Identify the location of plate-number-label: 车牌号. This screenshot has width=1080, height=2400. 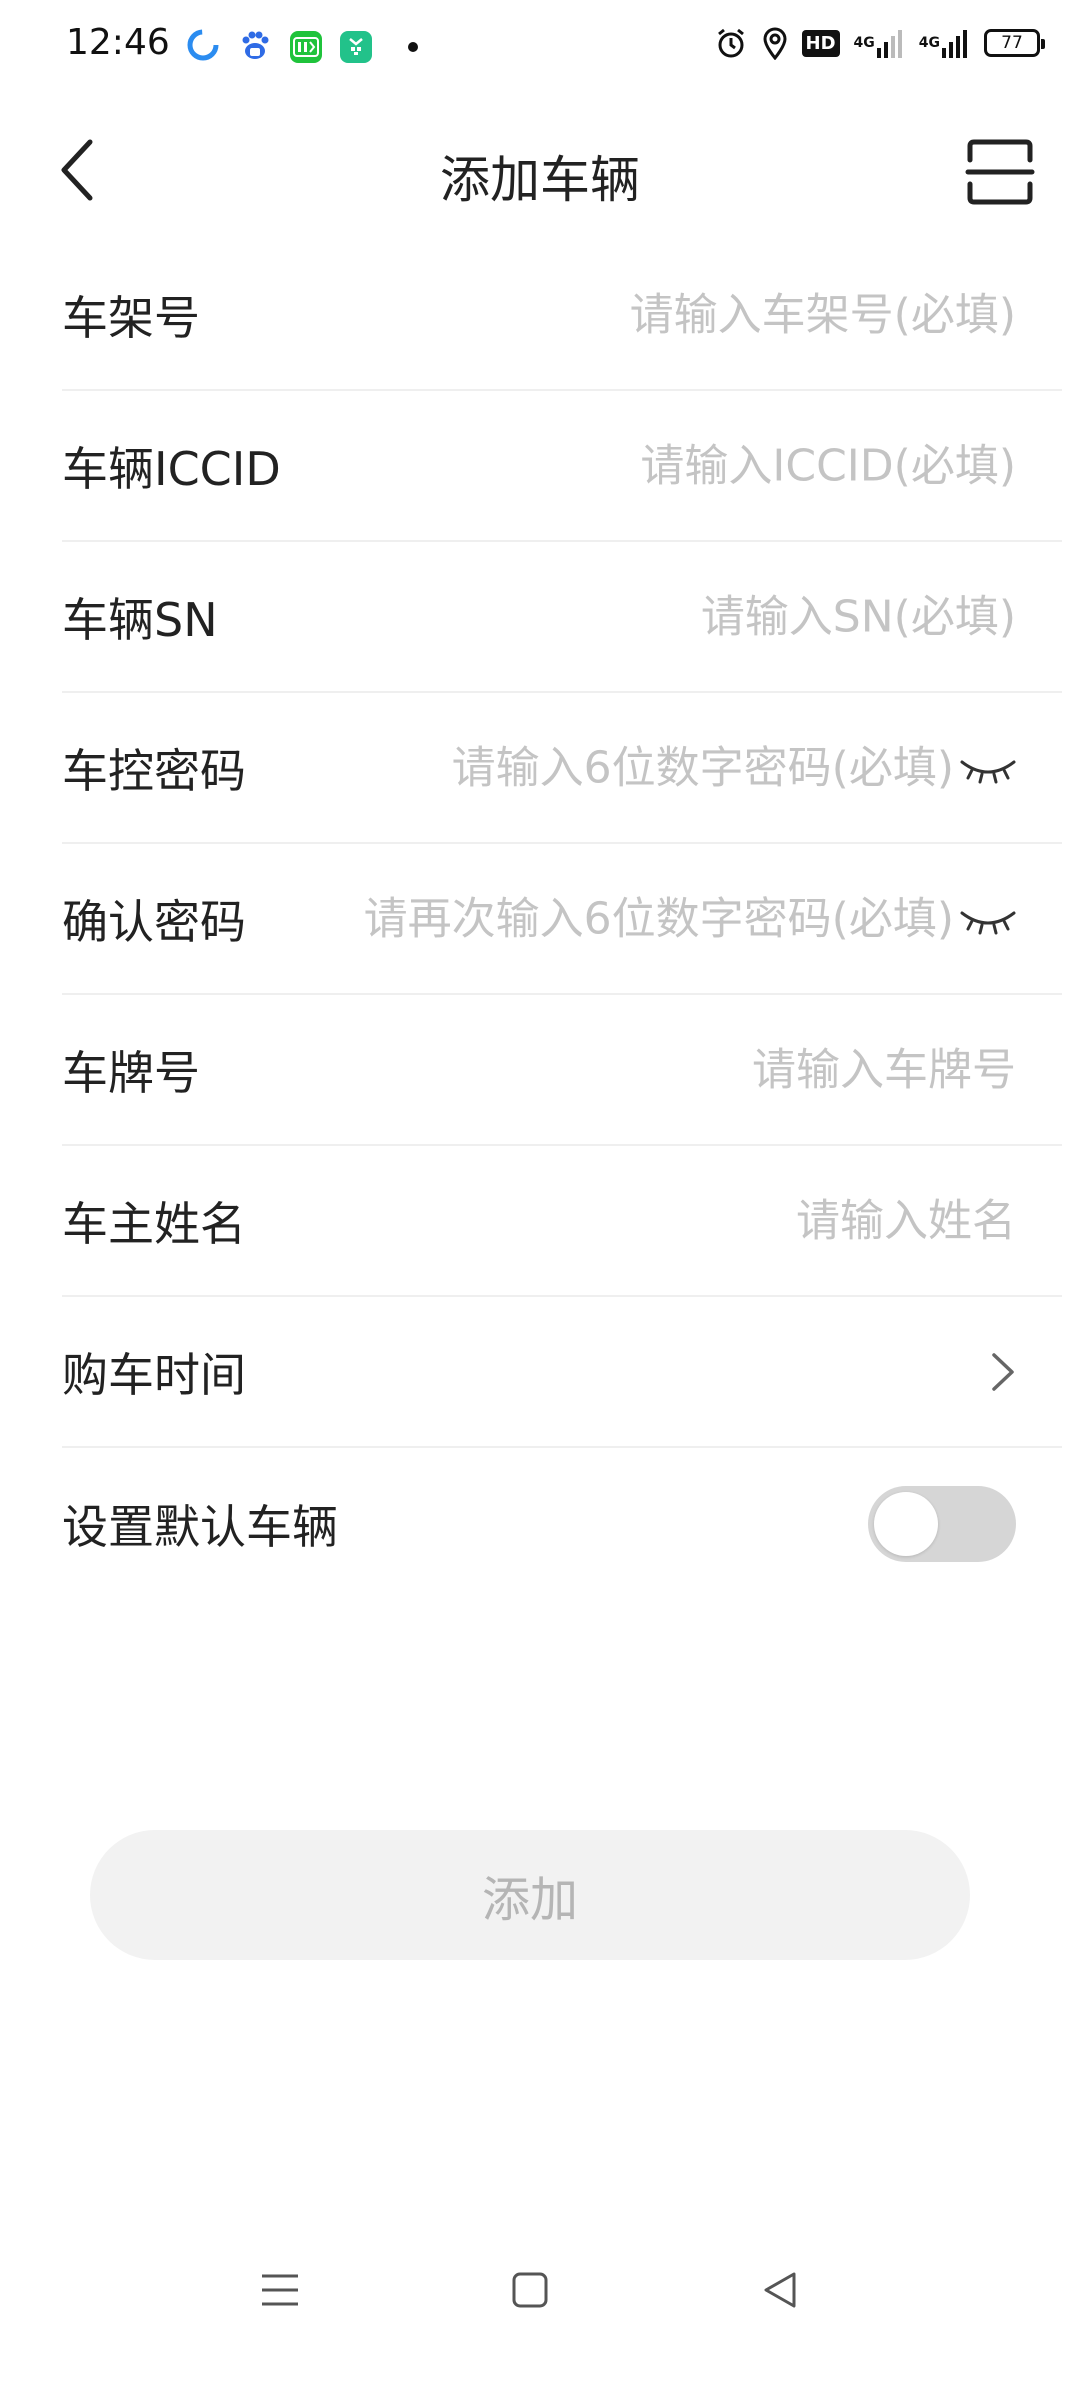
(131, 1072).